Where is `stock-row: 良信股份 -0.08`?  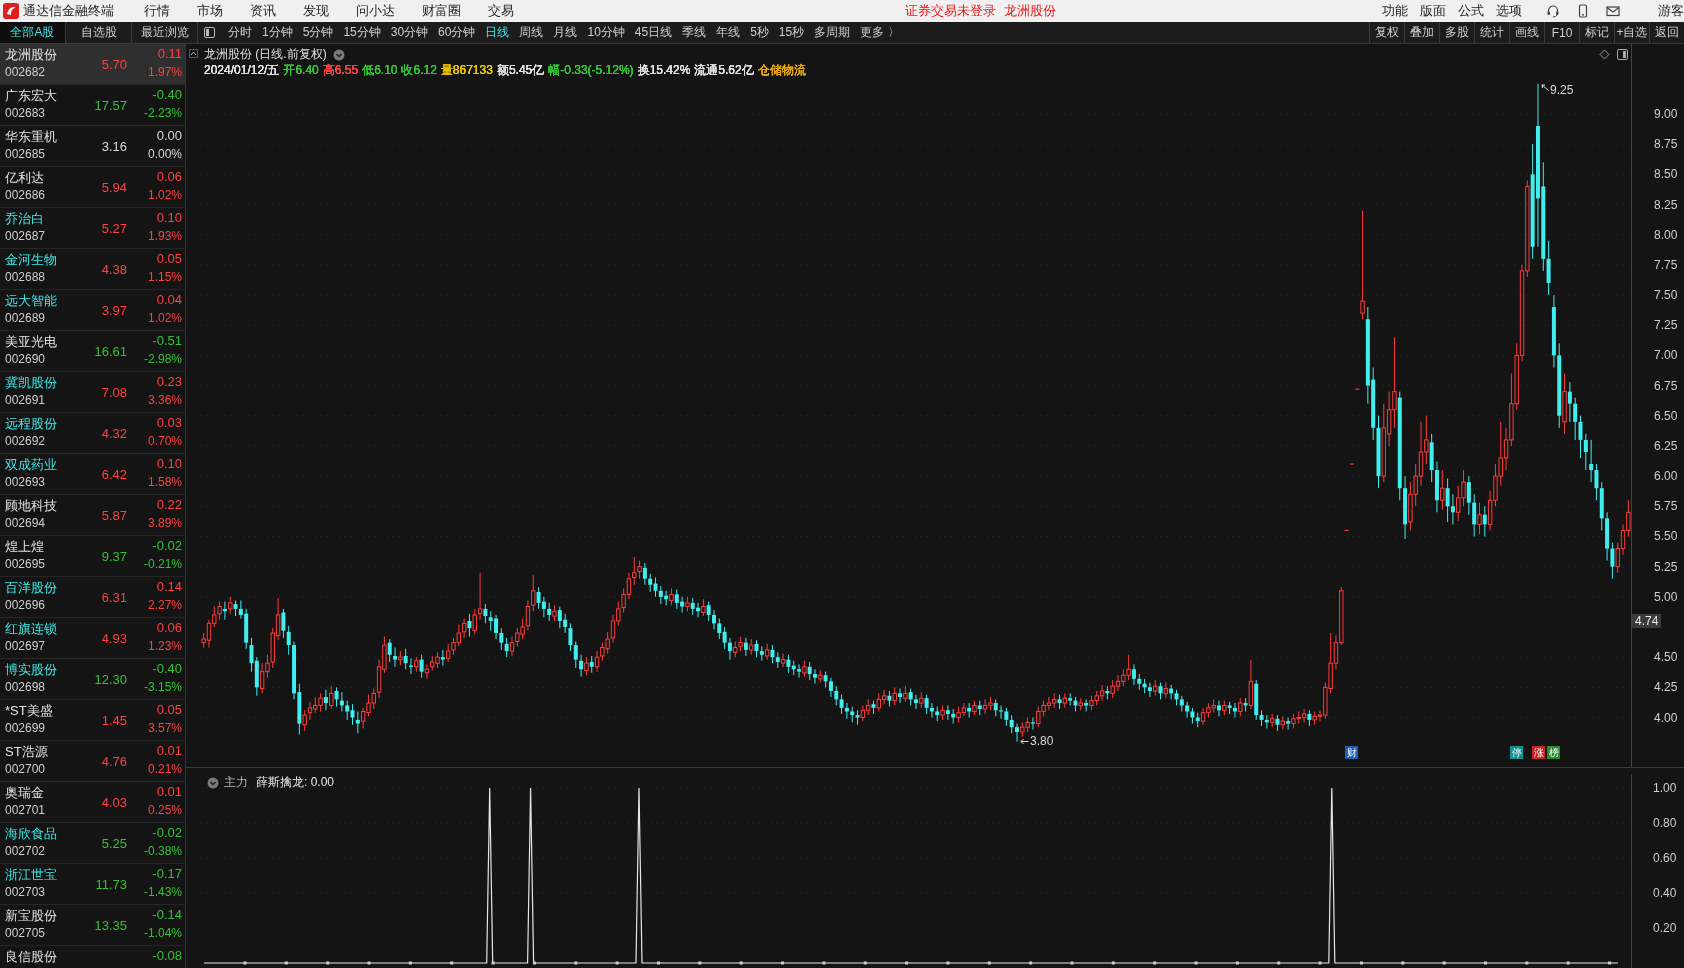
stock-row: 良信股份 -0.08 is located at coordinates (92, 957).